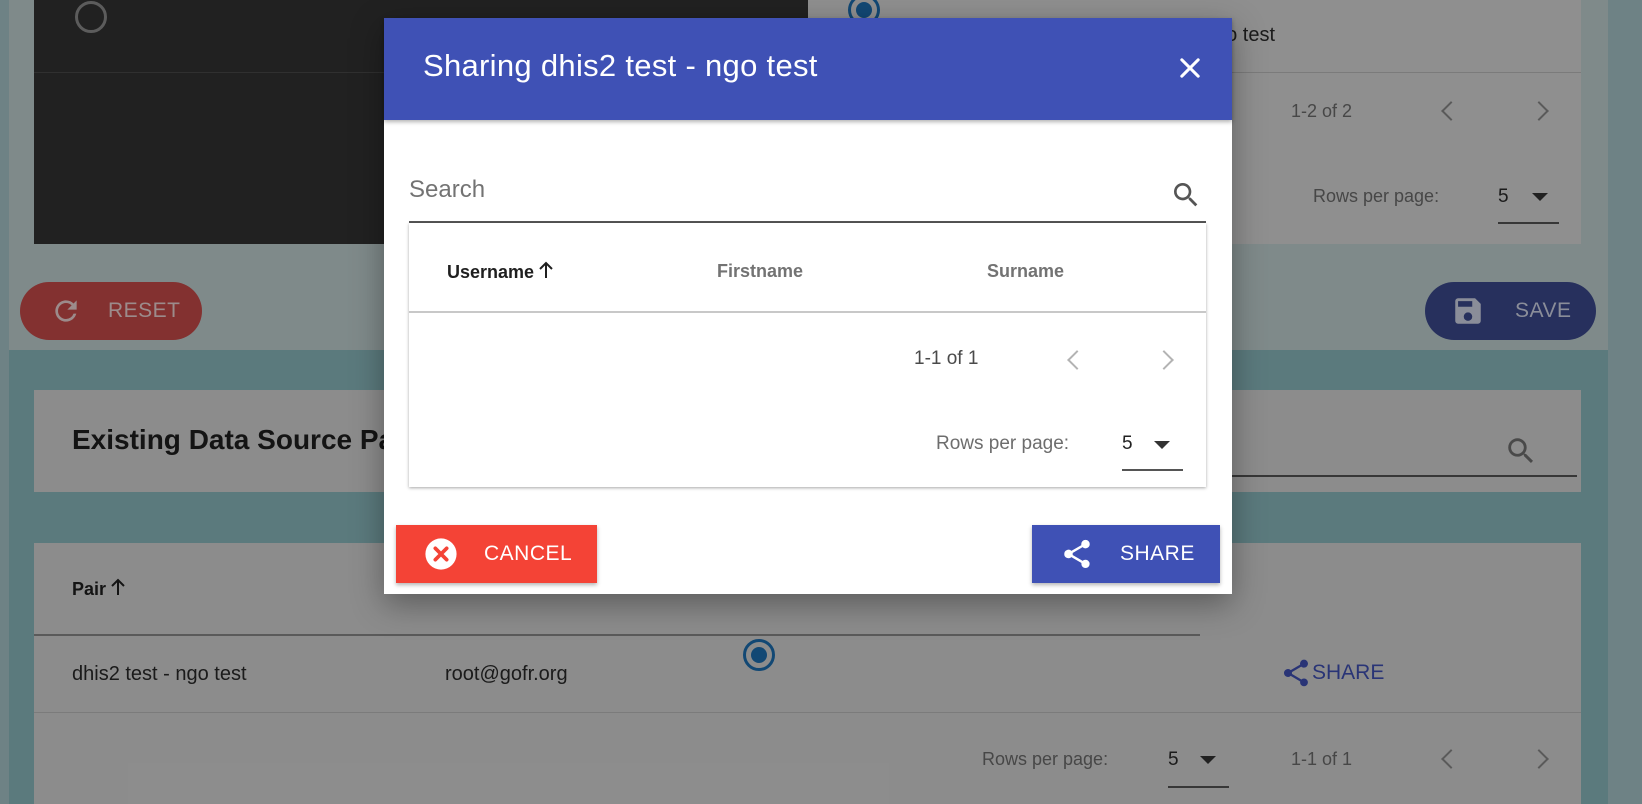 The height and width of the screenshot is (804, 1642). I want to click on share-button: SHARE, so click(1126, 554).